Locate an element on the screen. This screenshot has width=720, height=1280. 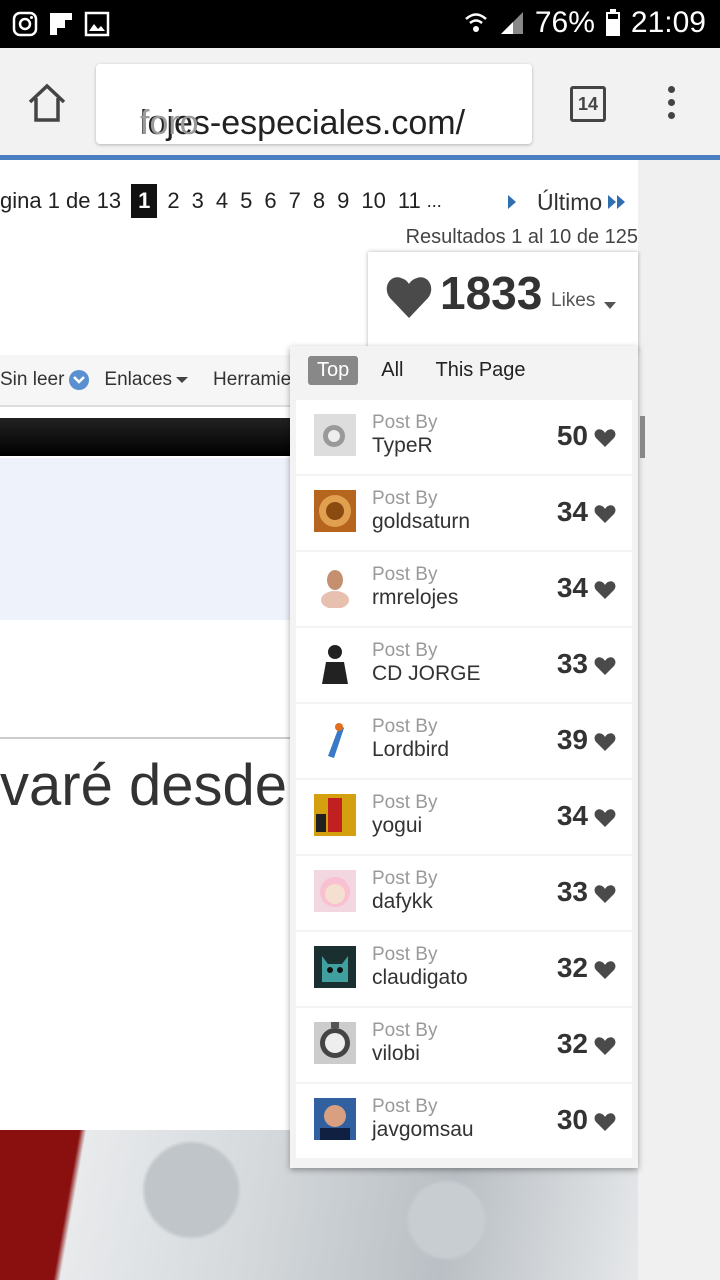
tools-menu: Herramie is located at coordinates (252, 380).